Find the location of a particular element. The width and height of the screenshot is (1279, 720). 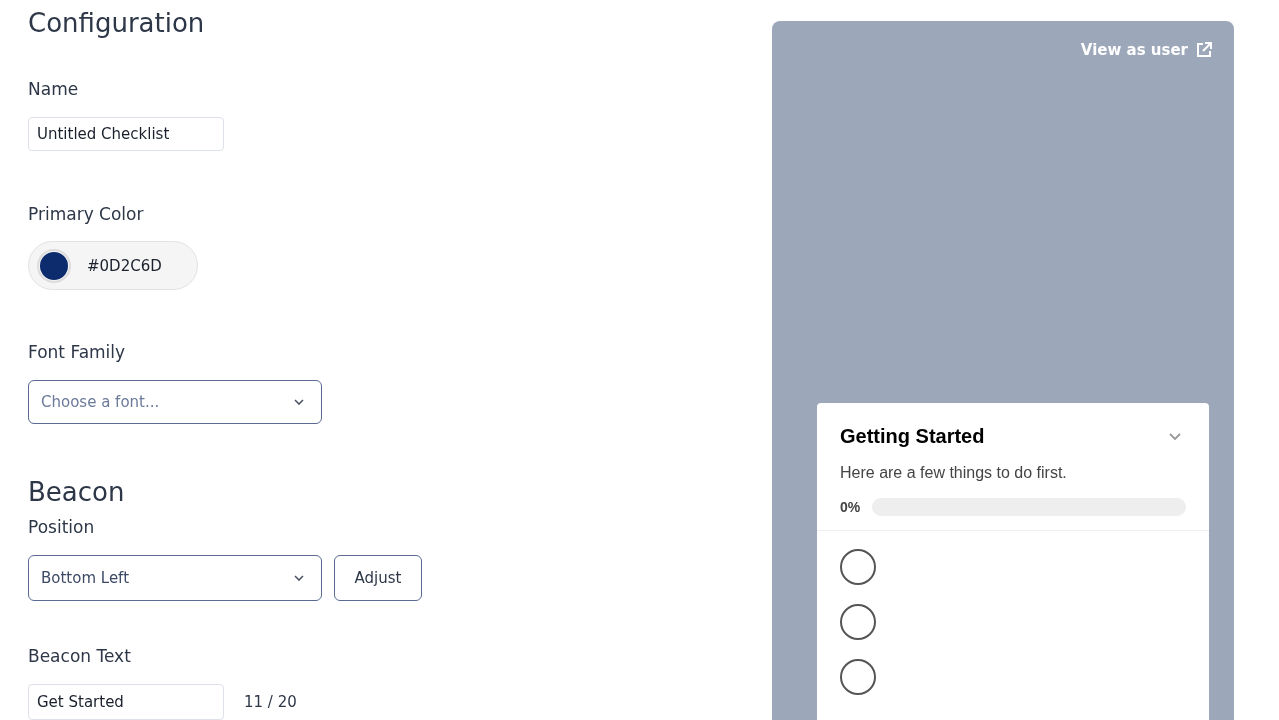

field-label: Name is located at coordinates (53, 89).